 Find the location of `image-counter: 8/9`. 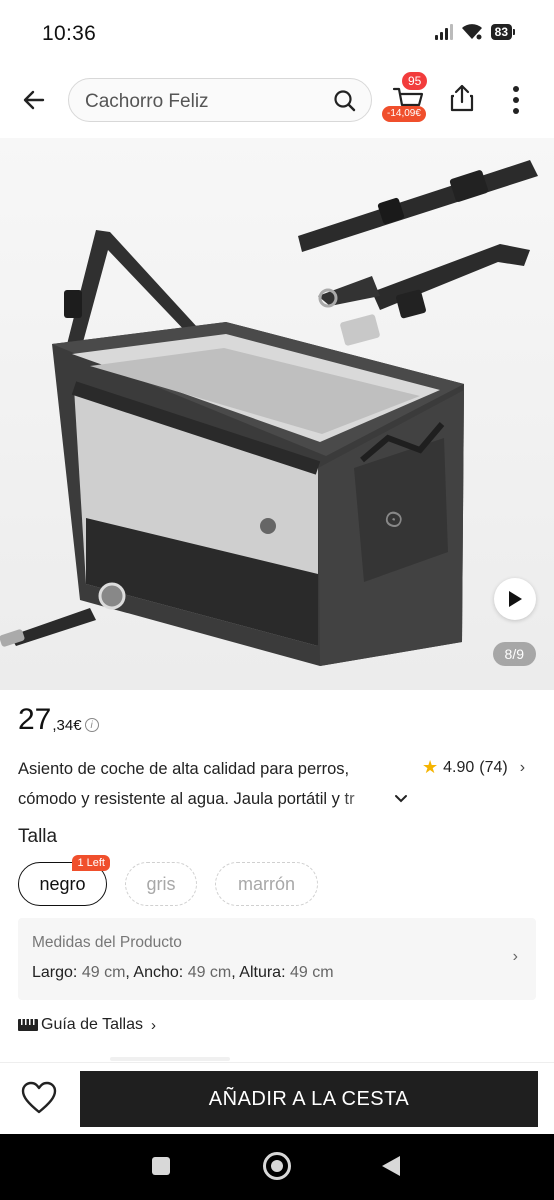

image-counter: 8/9 is located at coordinates (514, 654).